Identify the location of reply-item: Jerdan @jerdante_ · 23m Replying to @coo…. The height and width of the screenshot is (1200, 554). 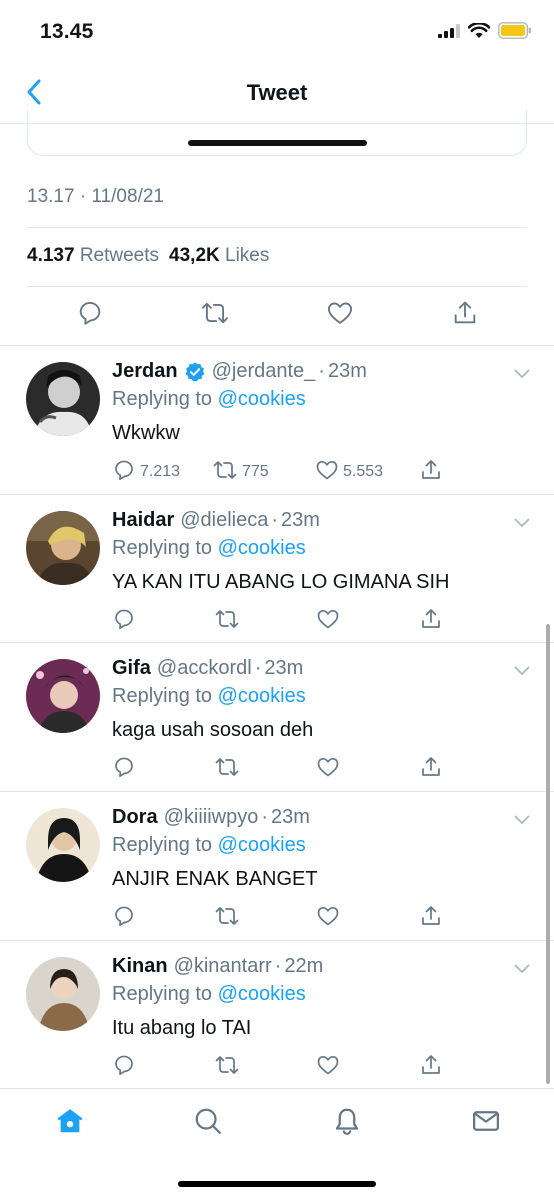
(277, 420).